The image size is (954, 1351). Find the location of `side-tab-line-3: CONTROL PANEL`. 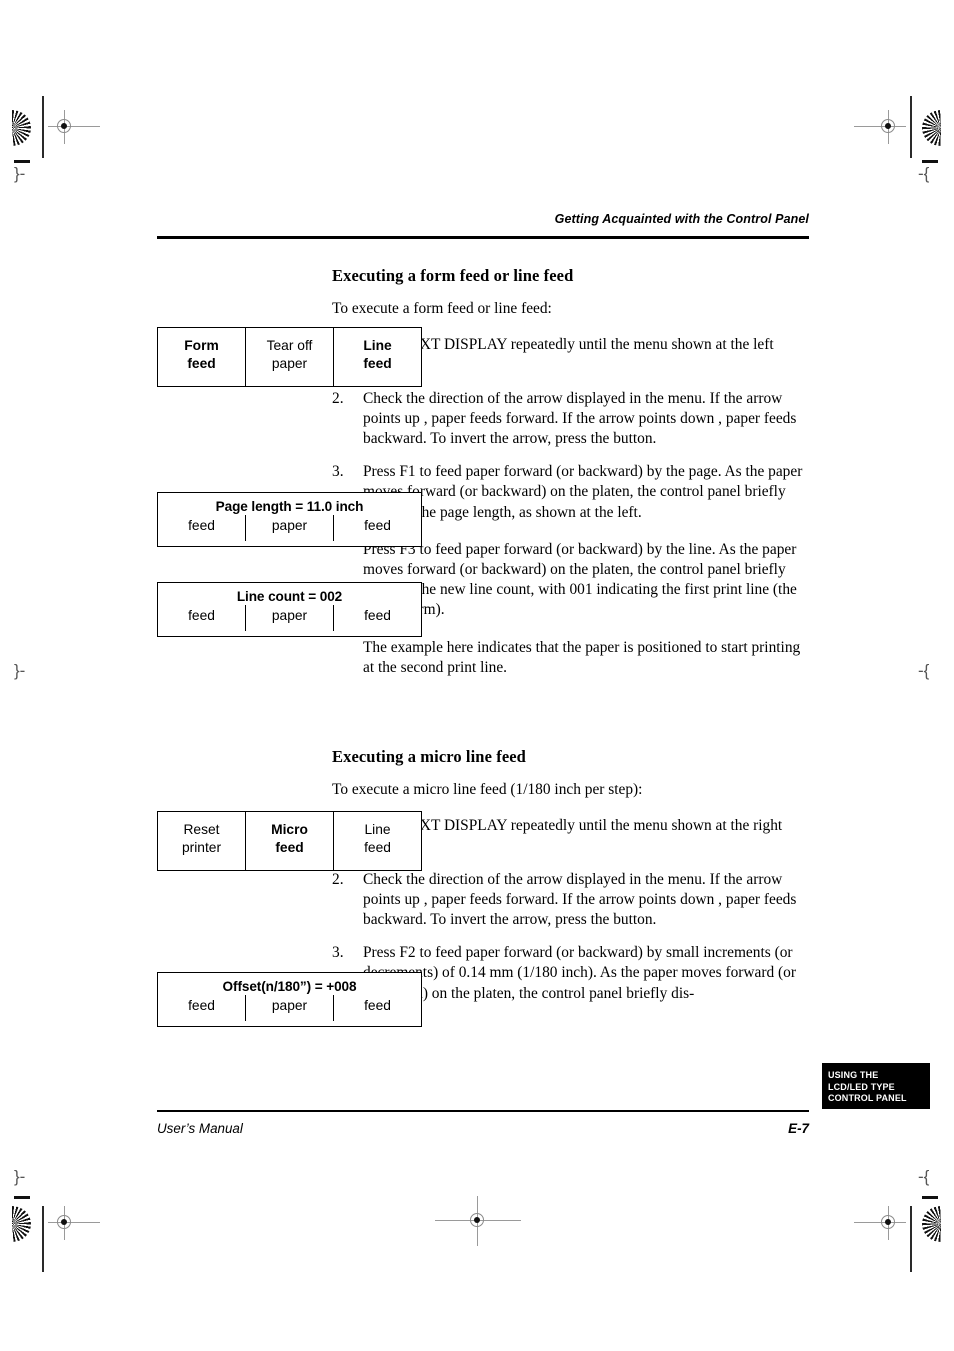

side-tab-line-3: CONTROL PANEL is located at coordinates (867, 1098).